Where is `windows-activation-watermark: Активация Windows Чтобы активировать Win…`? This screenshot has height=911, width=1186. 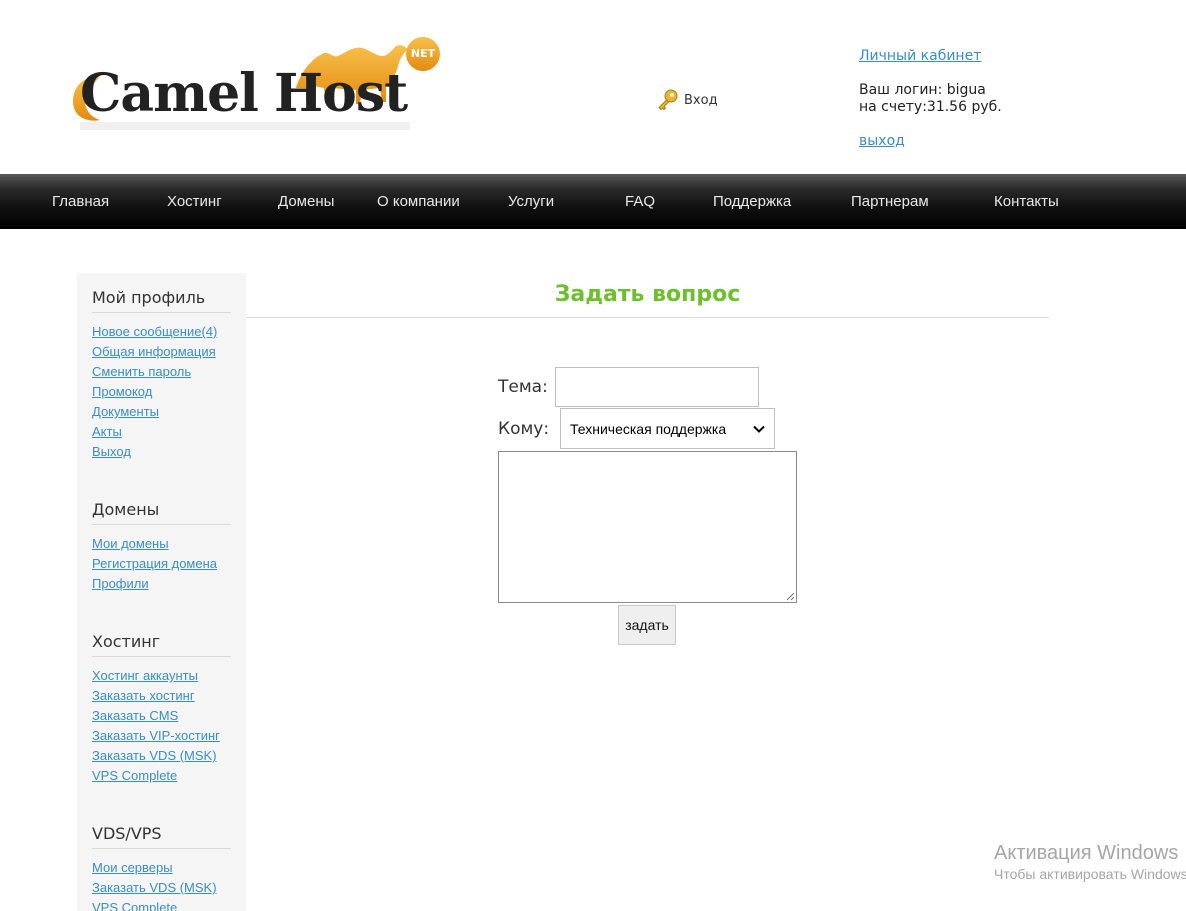 windows-activation-watermark: Активация Windows Чтобы активировать Win… is located at coordinates (1090, 862).